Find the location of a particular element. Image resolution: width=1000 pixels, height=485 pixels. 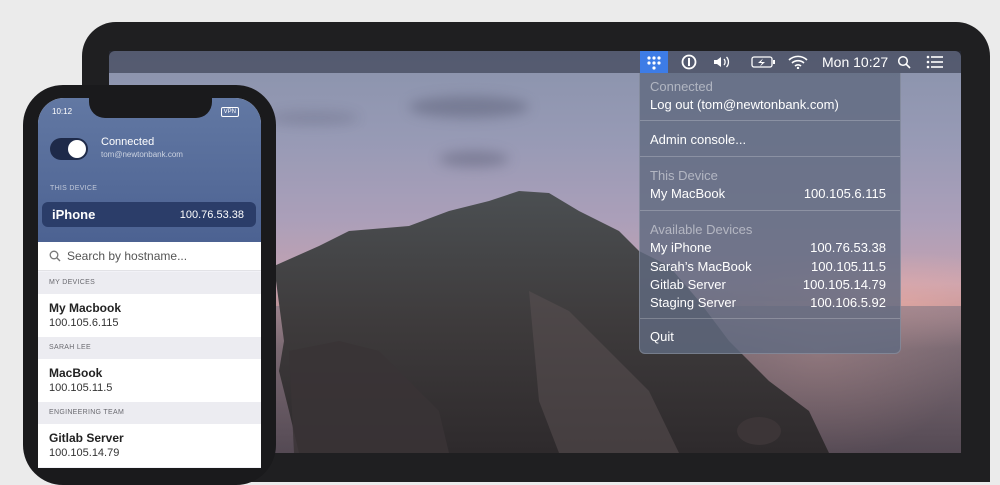

this-device-name: iPhone is located at coordinates (74, 214).